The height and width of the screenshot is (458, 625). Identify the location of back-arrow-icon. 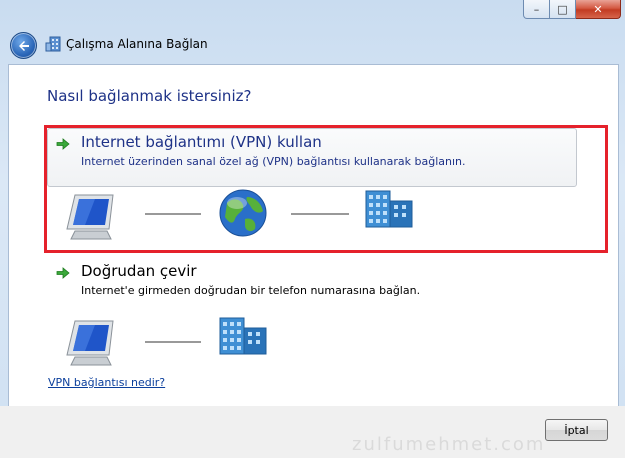
(23, 45).